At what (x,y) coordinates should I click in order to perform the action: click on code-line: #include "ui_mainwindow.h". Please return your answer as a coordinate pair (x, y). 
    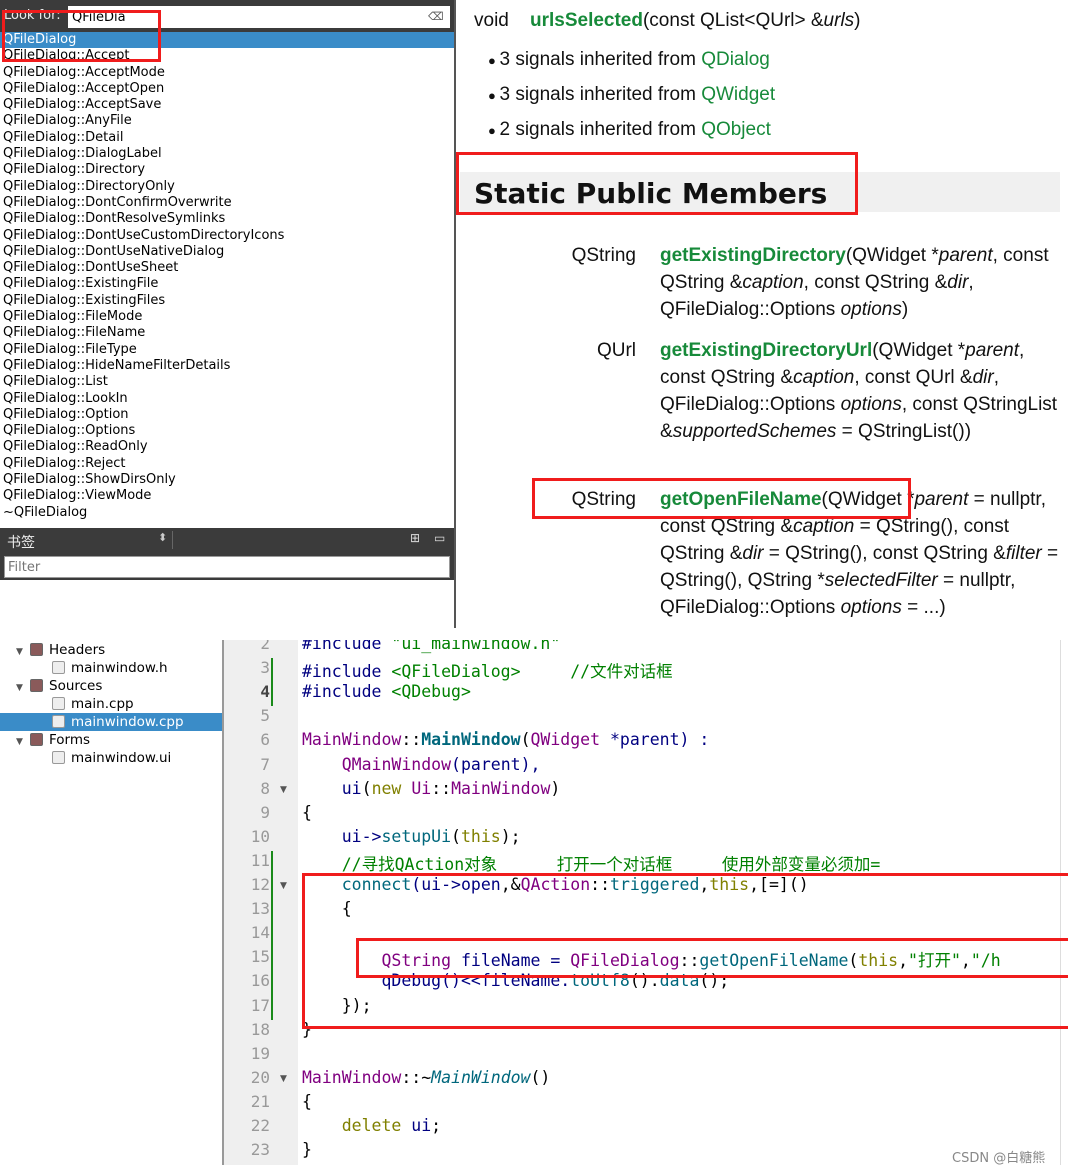
    Looking at the image, I should click on (431, 646).